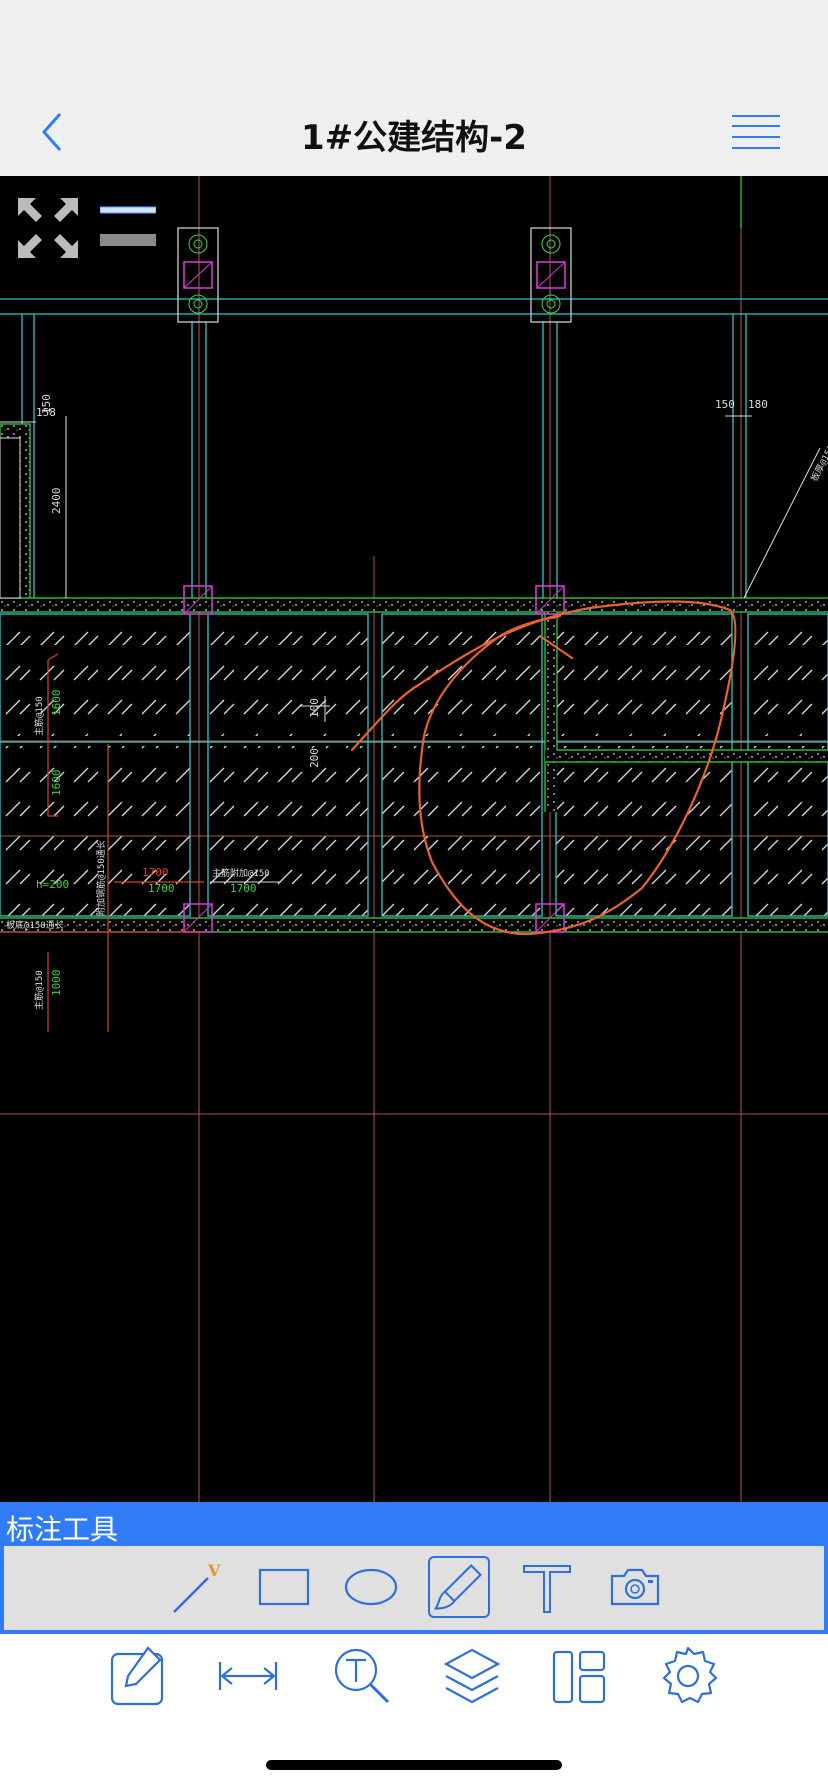 The image size is (828, 1792). I want to click on dim-1700-b: 1700, so click(243, 888).